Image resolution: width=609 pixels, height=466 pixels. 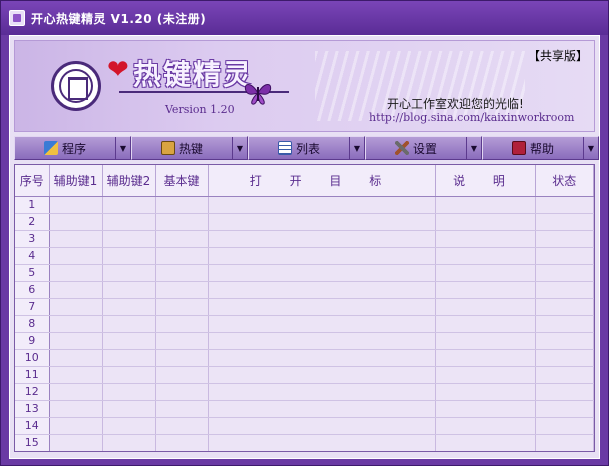 I want to click on app-icon, so click(x=17, y=18).